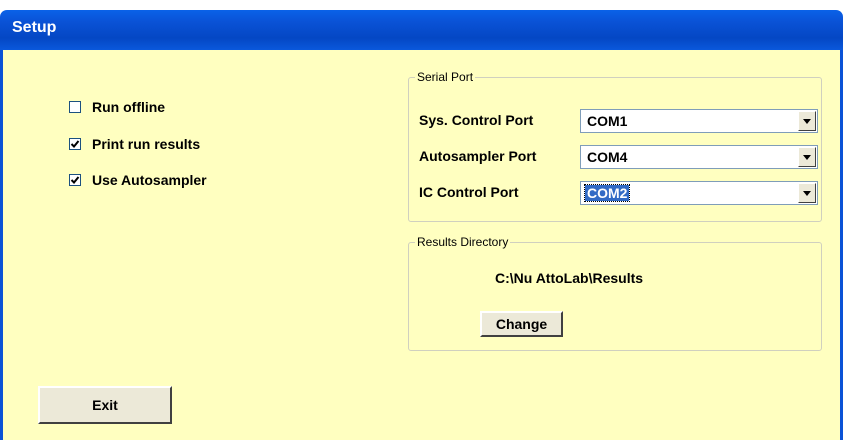  Describe the element at coordinates (699, 121) in the screenshot. I see `sys-control-port-select: COM1` at that location.